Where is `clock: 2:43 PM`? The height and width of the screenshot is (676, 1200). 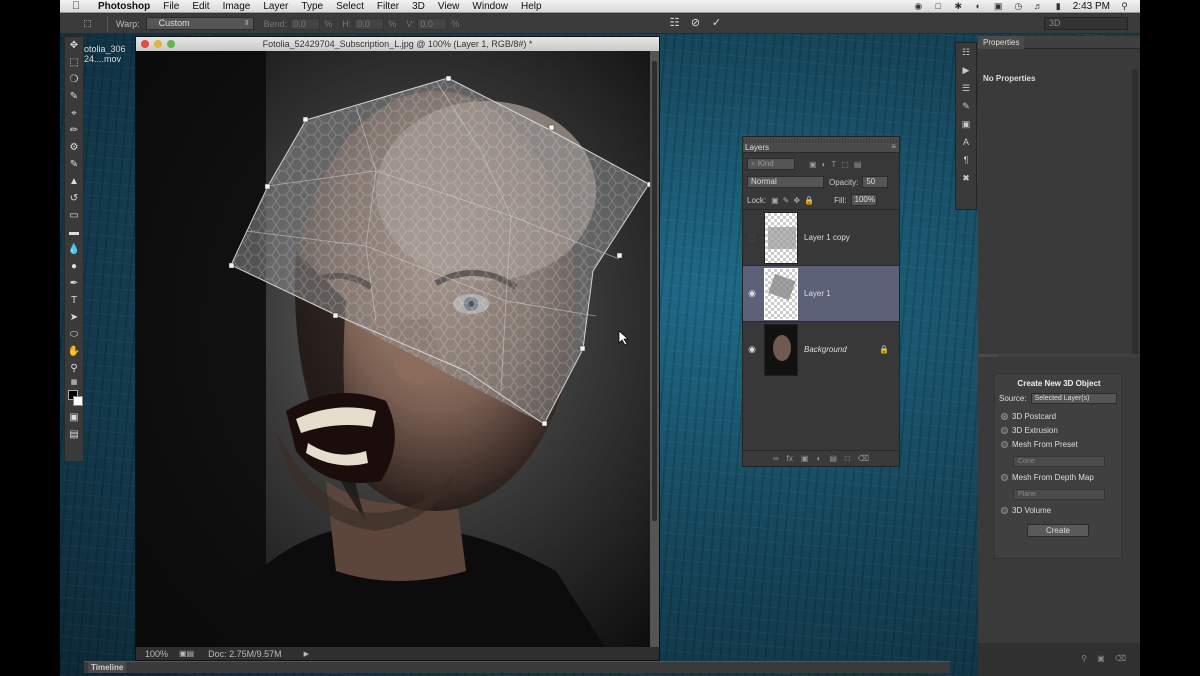 clock: 2:43 PM is located at coordinates (1091, 6).